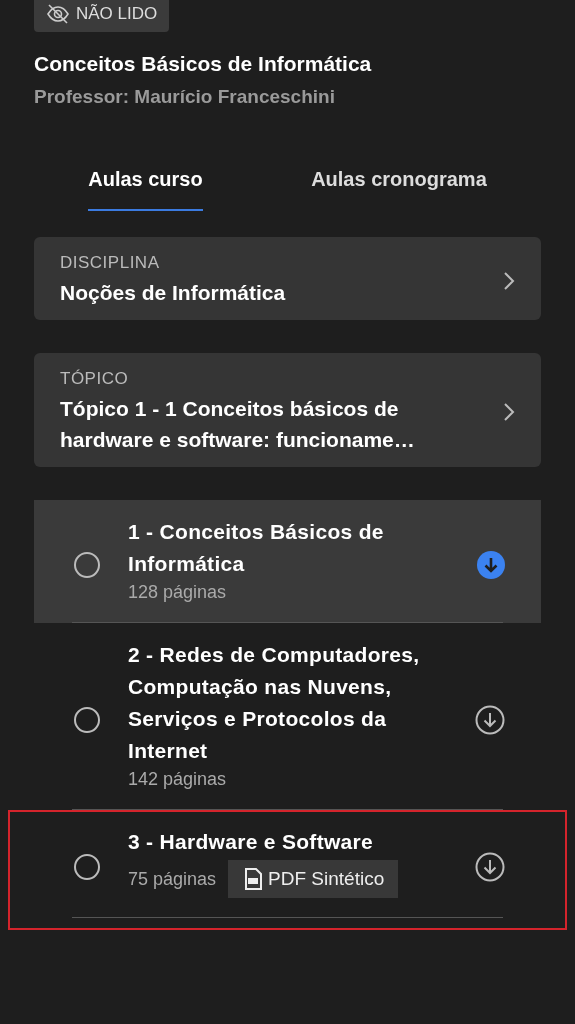  Describe the element at coordinates (177, 779) in the screenshot. I see `page-count: 142 páginas` at that location.